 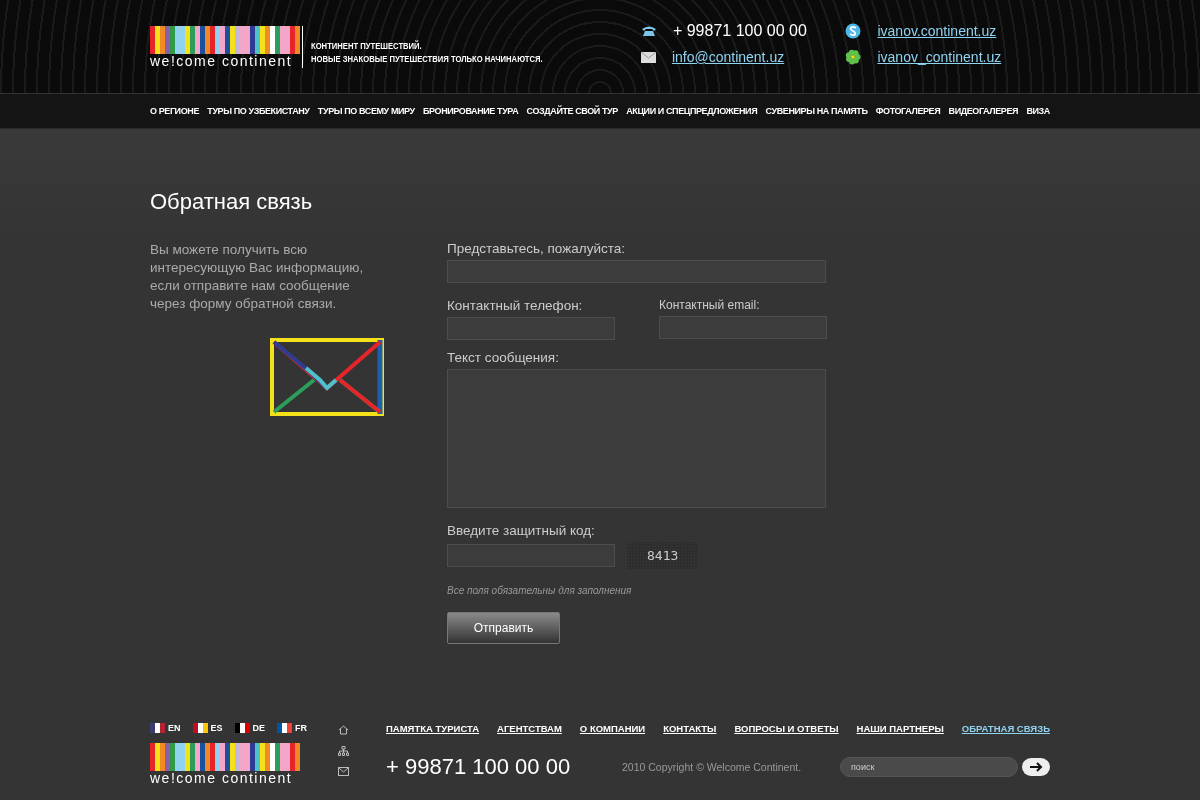 What do you see at coordinates (174, 111) in the screenshot?
I see `nav-link: О РЕГИОНЕ` at bounding box center [174, 111].